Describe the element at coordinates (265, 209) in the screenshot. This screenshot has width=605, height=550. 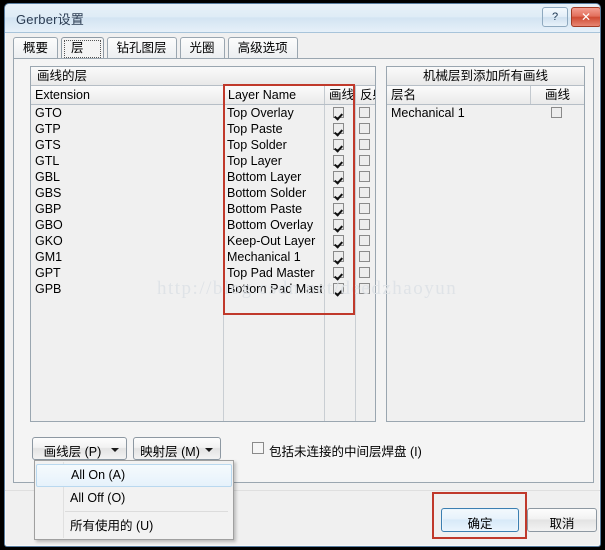
I see `cell-layer-name: Bottom Paste` at that location.